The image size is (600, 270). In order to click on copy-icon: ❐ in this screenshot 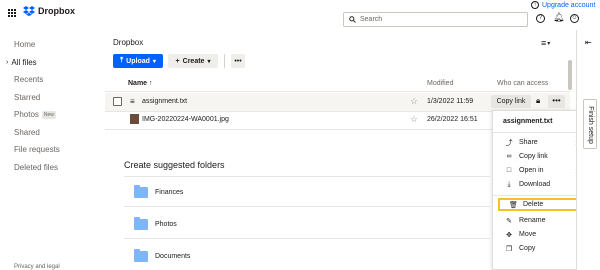, I will do `click(509, 249)`.